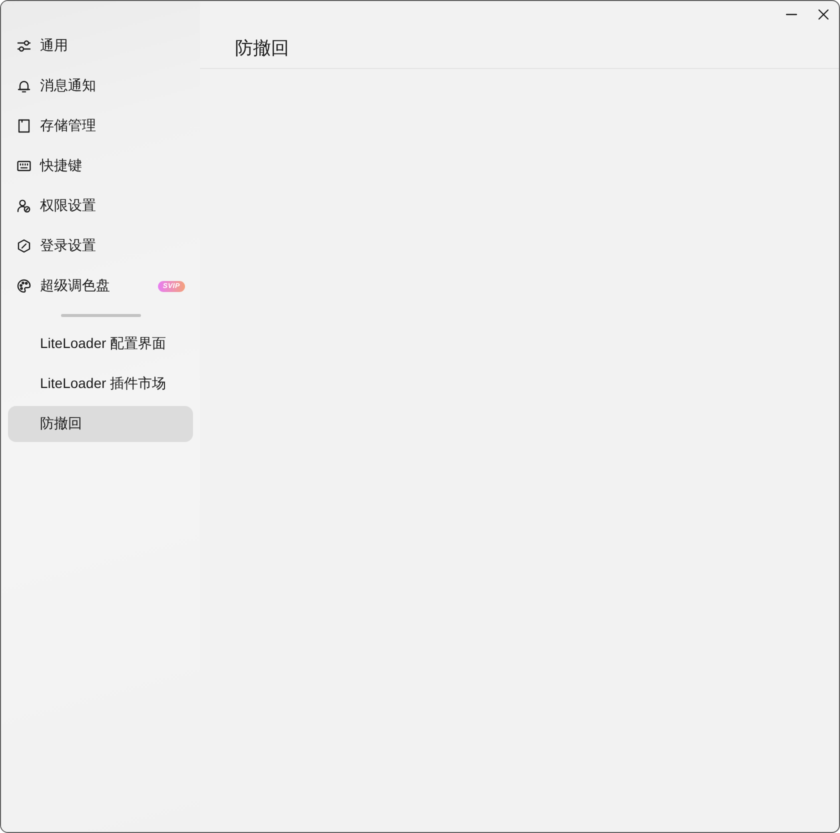  I want to click on plugin-item: 防撤回, so click(100, 424).